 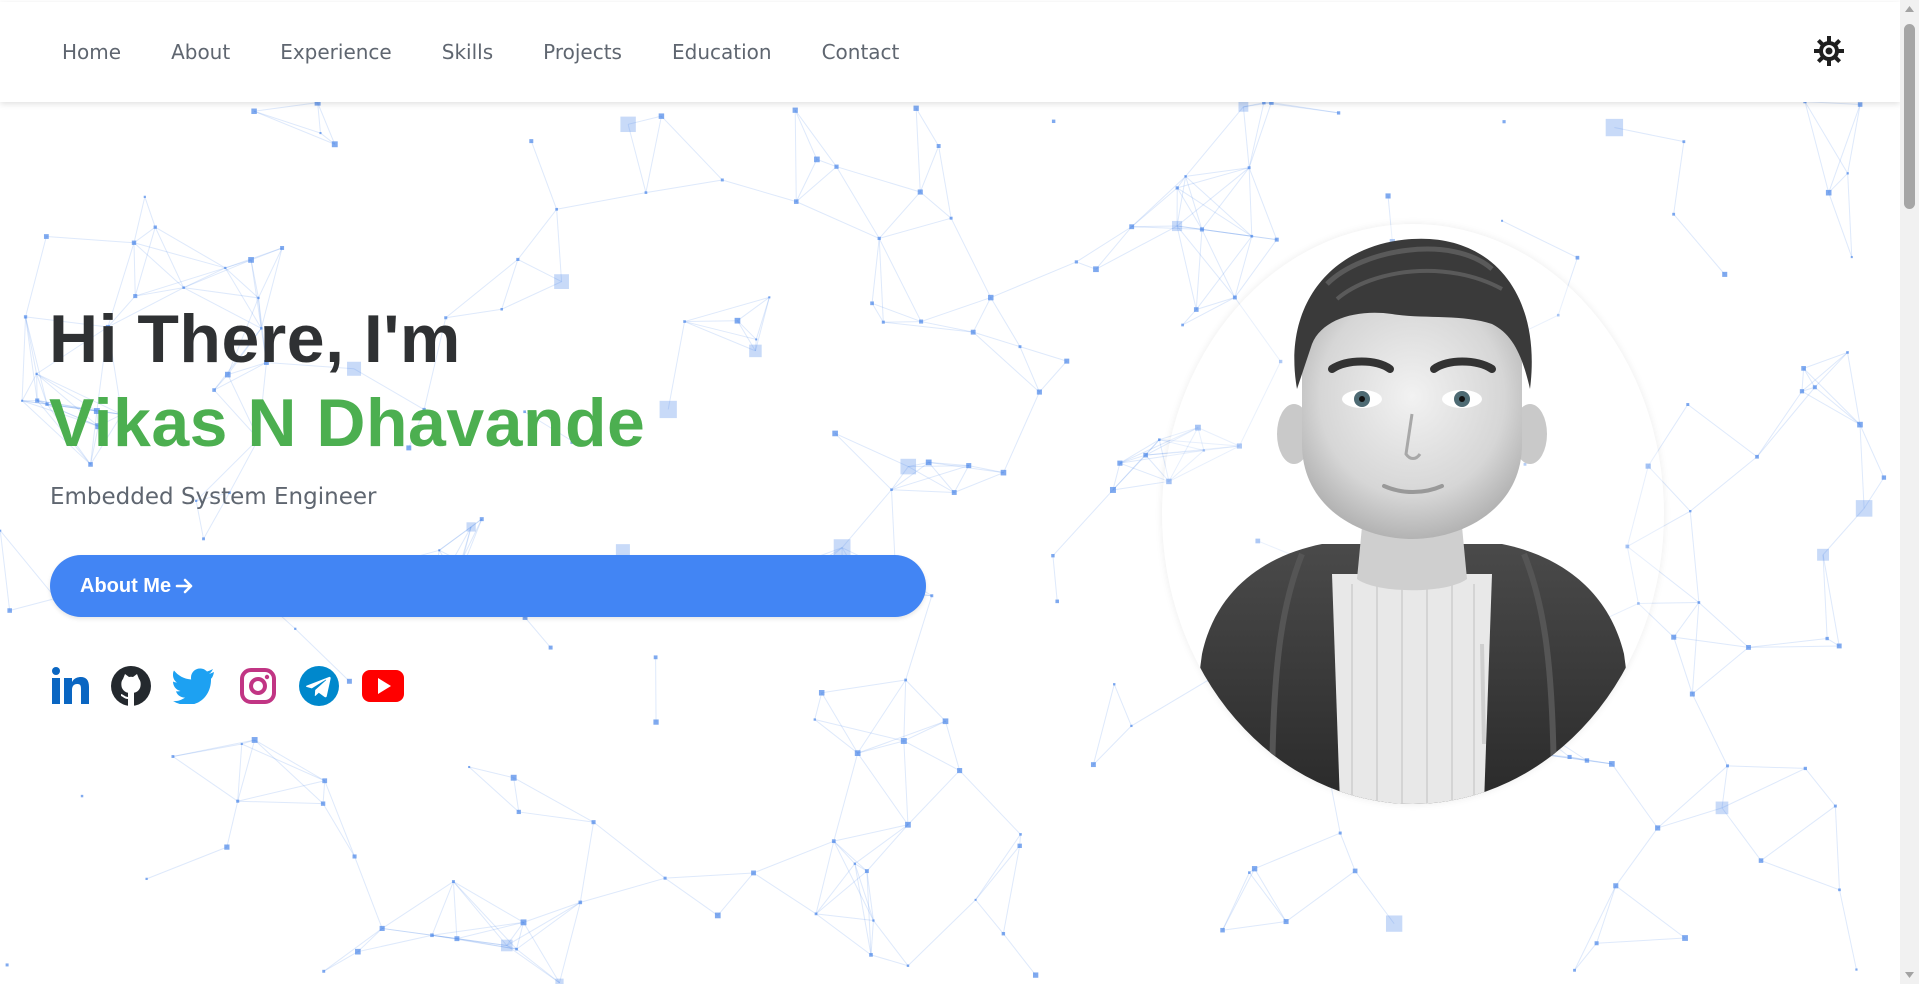 I want to click on twitter-link, so click(x=194, y=686).